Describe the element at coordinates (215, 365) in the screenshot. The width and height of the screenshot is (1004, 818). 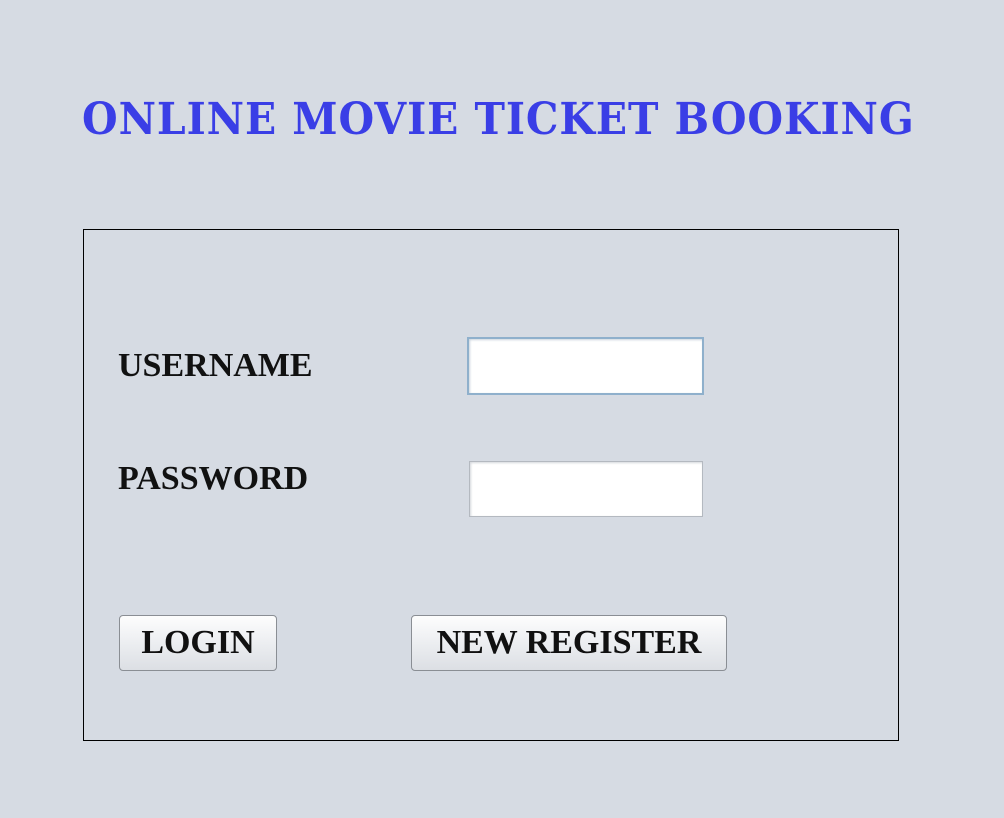
I see `username-label: USERNAME` at that location.